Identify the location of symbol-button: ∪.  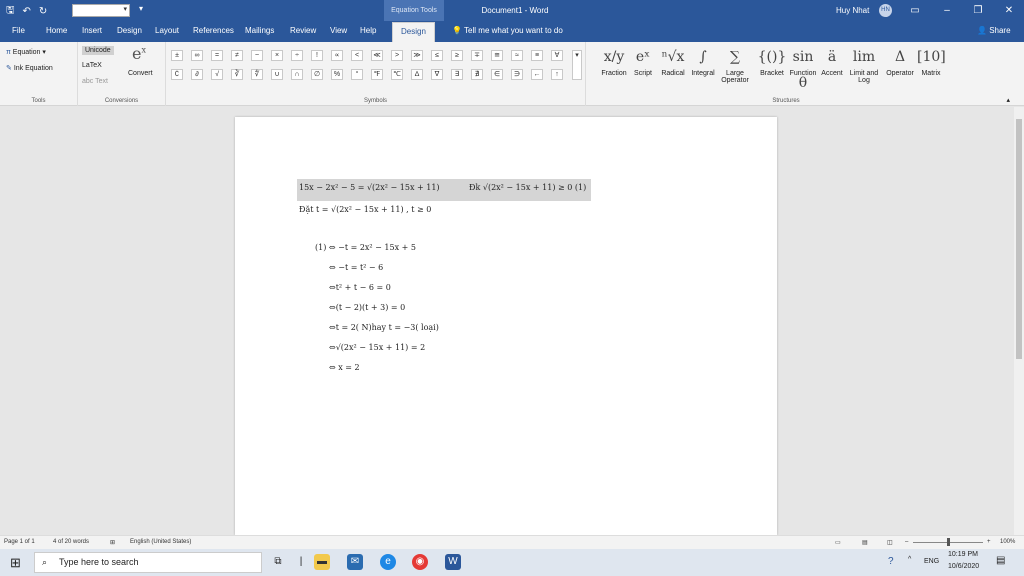
(277, 74).